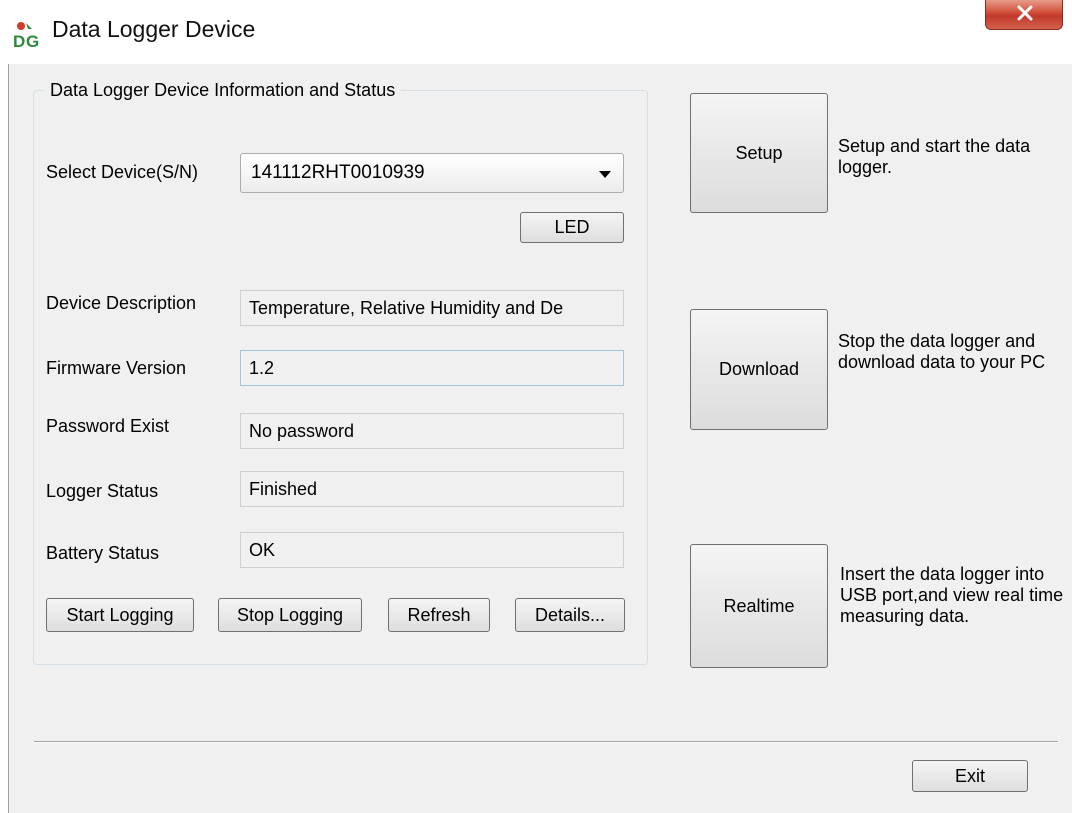  Describe the element at coordinates (759, 606) in the screenshot. I see `realtime-button: Realtime` at that location.